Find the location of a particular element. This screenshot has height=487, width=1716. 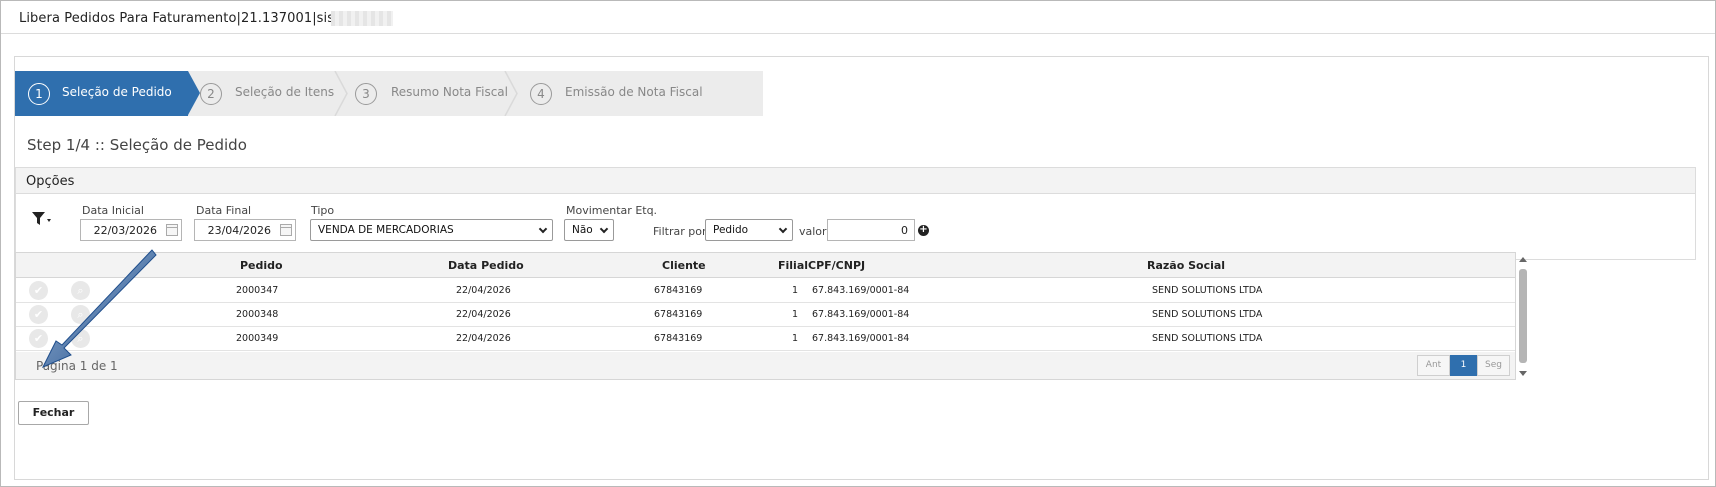

movimentar-value: Não is located at coordinates (582, 230).